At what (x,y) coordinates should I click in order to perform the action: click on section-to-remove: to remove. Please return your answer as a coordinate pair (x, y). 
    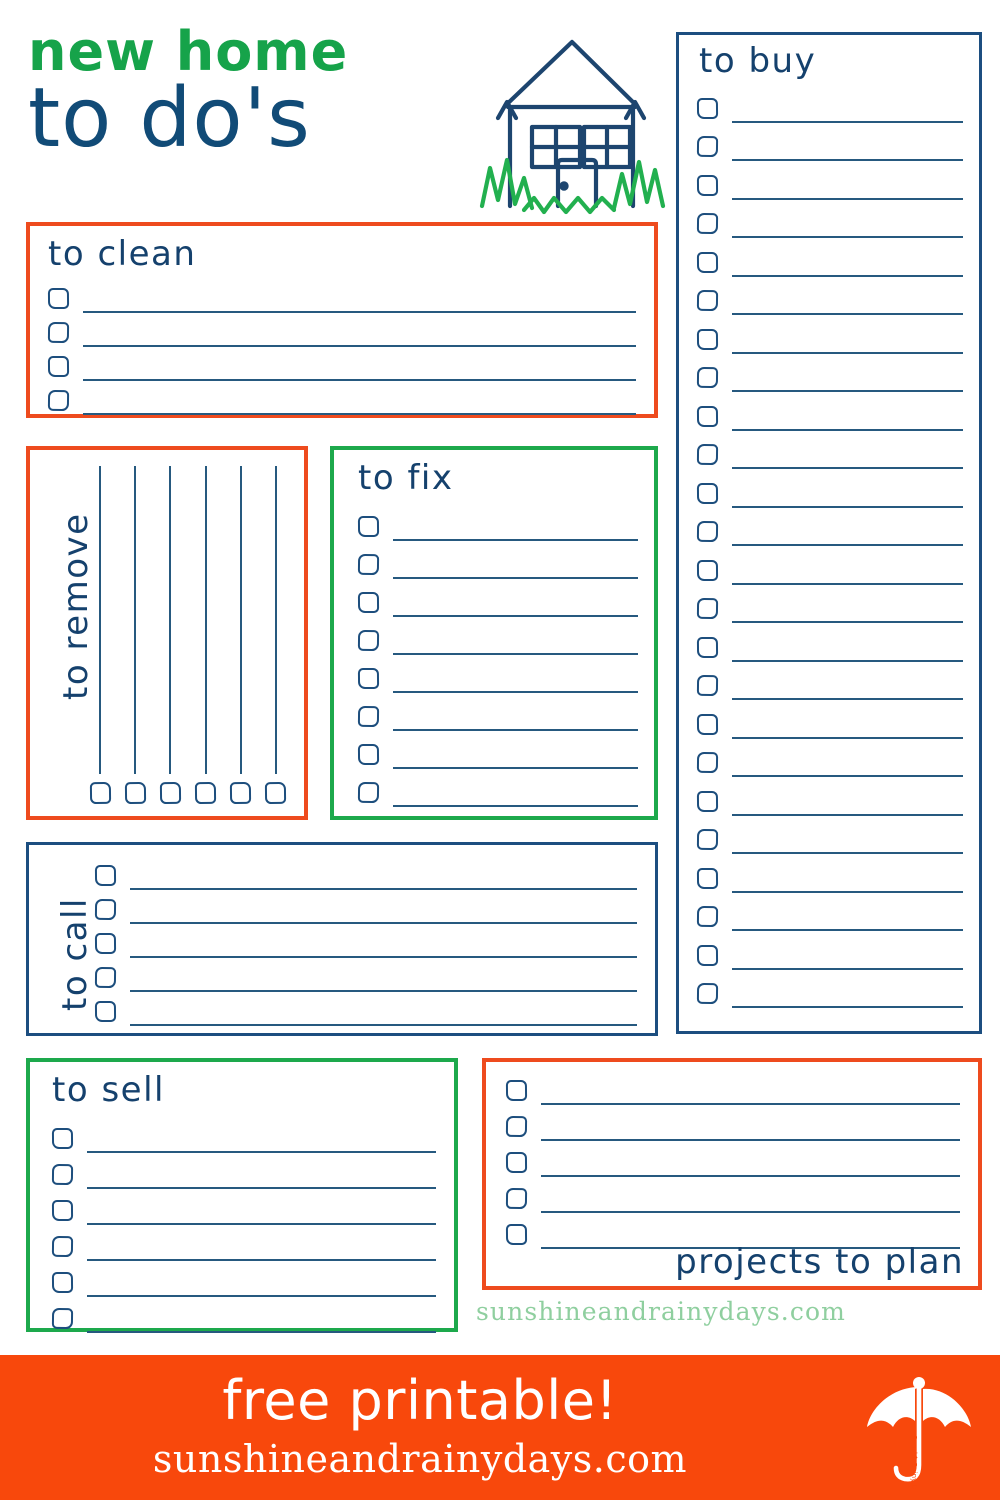
    Looking at the image, I should click on (167, 633).